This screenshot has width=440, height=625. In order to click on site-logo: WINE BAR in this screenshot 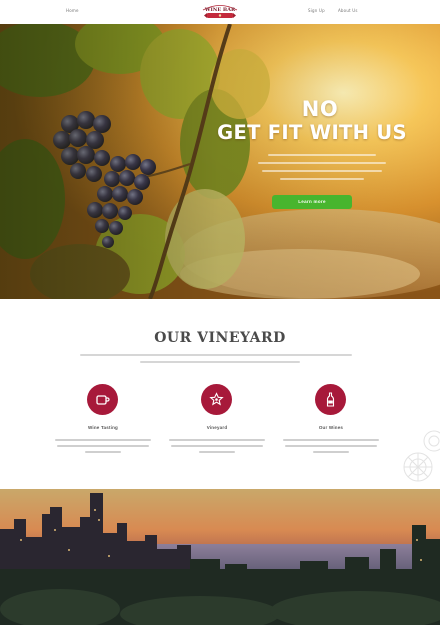, I will do `click(220, 12)`.